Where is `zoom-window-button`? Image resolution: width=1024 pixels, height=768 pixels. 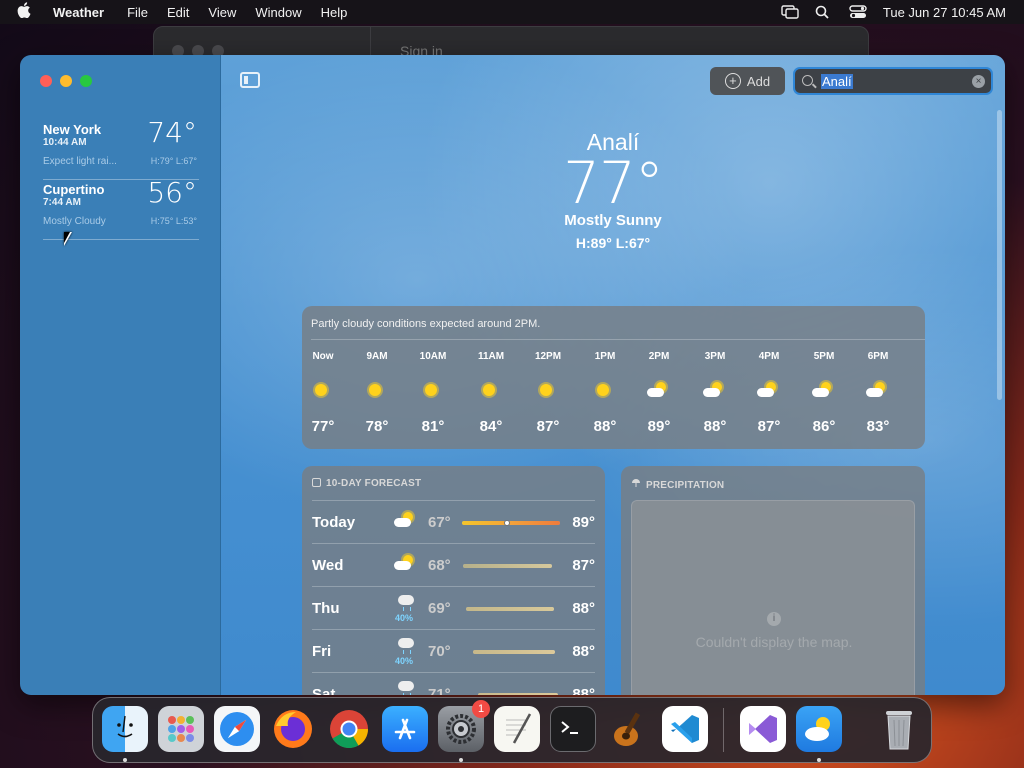 zoom-window-button is located at coordinates (86, 81).